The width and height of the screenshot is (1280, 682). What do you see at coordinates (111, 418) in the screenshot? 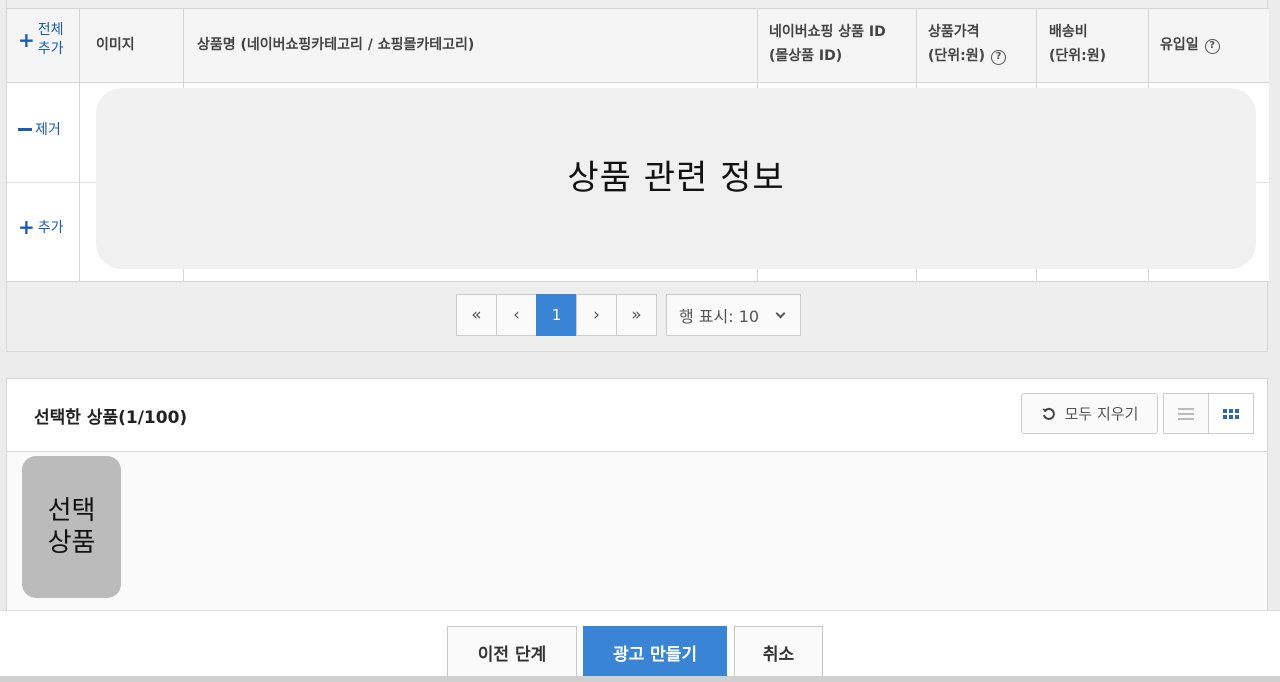
I see `selected-products-title: 선택한 상품(1/100)` at bounding box center [111, 418].